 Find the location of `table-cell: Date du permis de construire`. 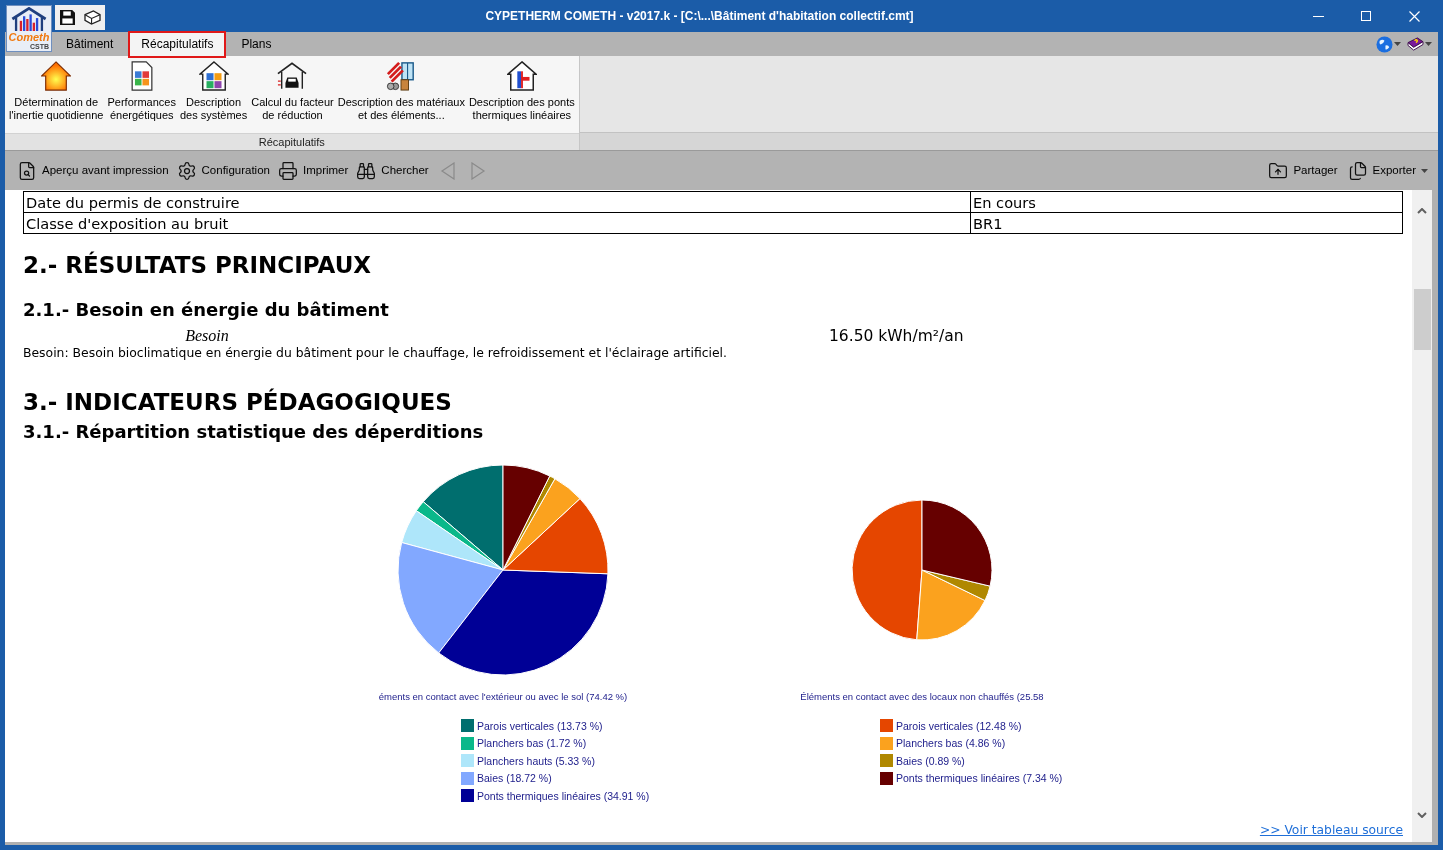

table-cell: Date du permis de construire is located at coordinates (497, 202).